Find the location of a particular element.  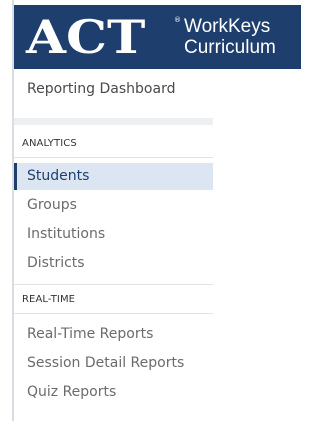

product-name-line2: Curriculum is located at coordinates (230, 47).